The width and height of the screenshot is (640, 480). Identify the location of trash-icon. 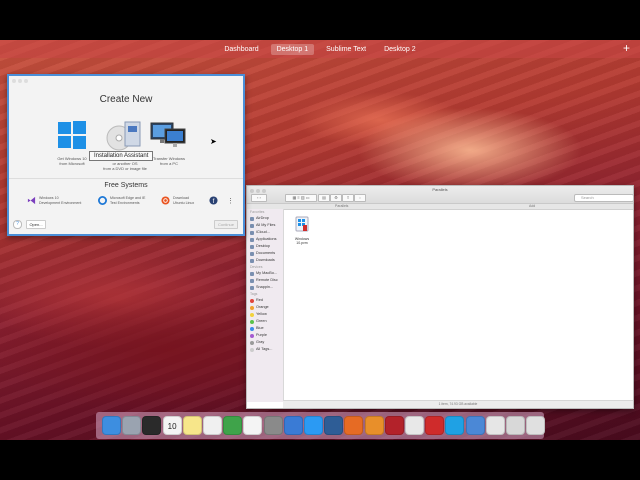
(536, 425).